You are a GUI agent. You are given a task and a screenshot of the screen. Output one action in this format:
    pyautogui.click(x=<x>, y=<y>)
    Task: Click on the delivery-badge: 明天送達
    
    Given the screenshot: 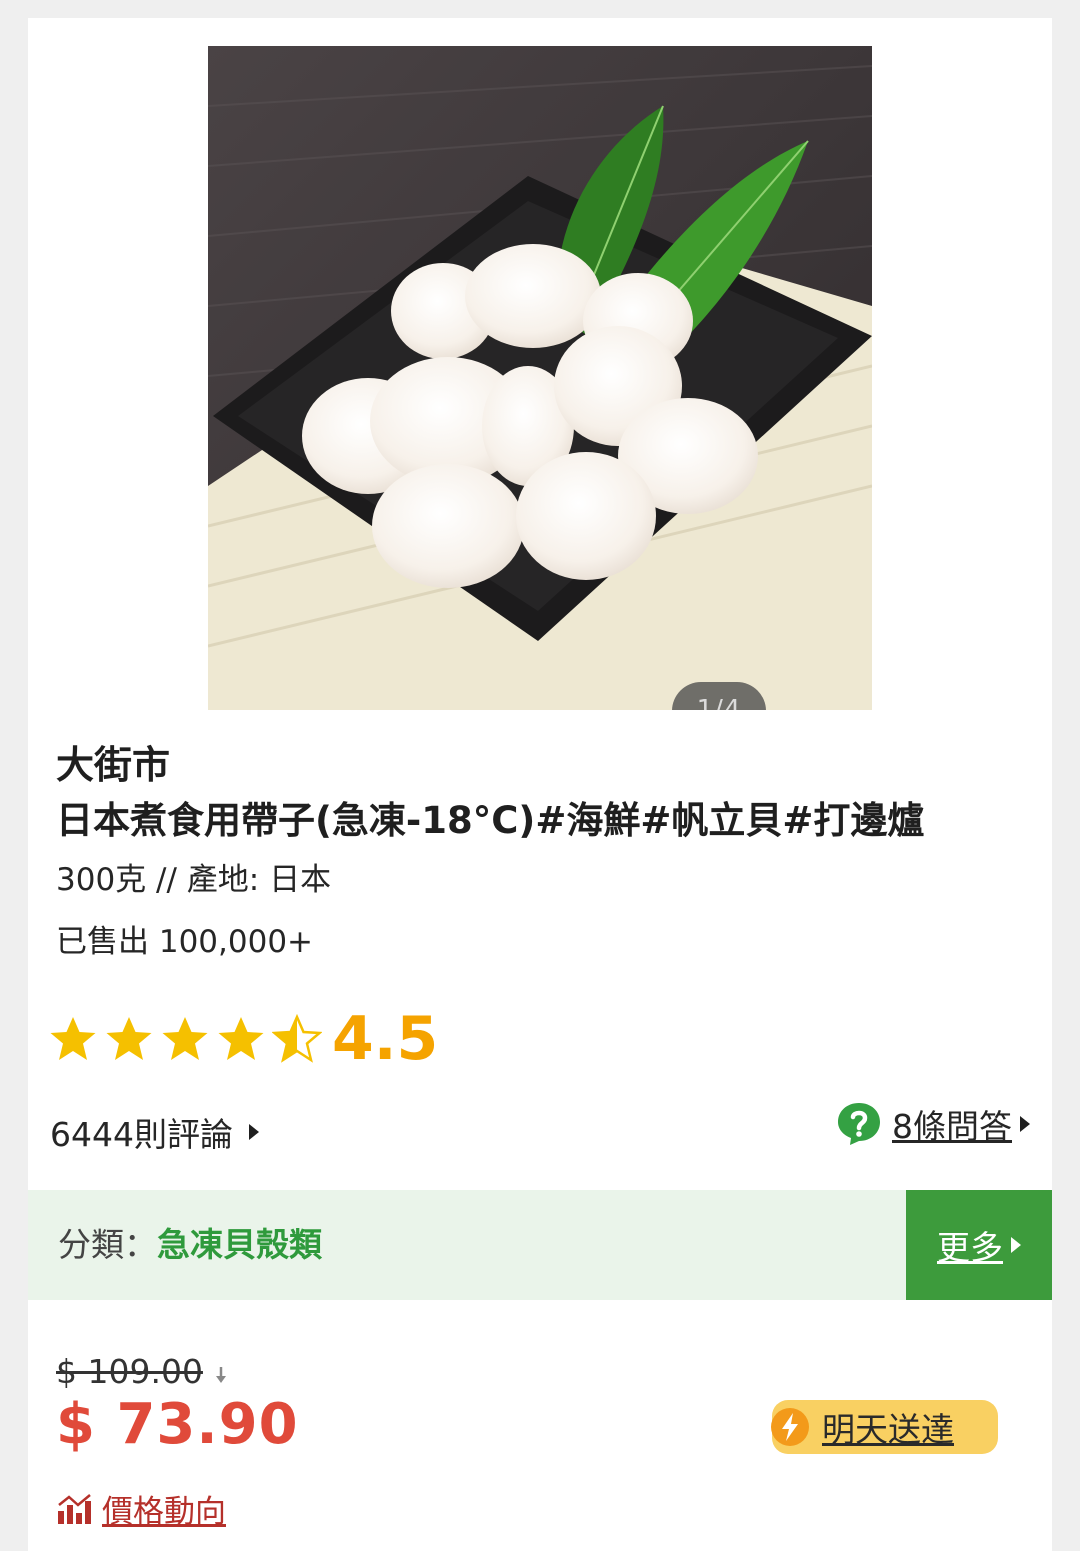 What is the action you would take?
    pyautogui.click(x=884, y=1427)
    